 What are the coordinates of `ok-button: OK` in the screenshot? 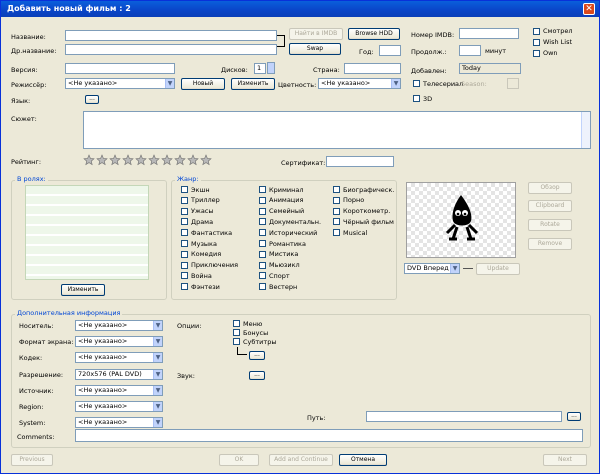 It's located at (239, 460).